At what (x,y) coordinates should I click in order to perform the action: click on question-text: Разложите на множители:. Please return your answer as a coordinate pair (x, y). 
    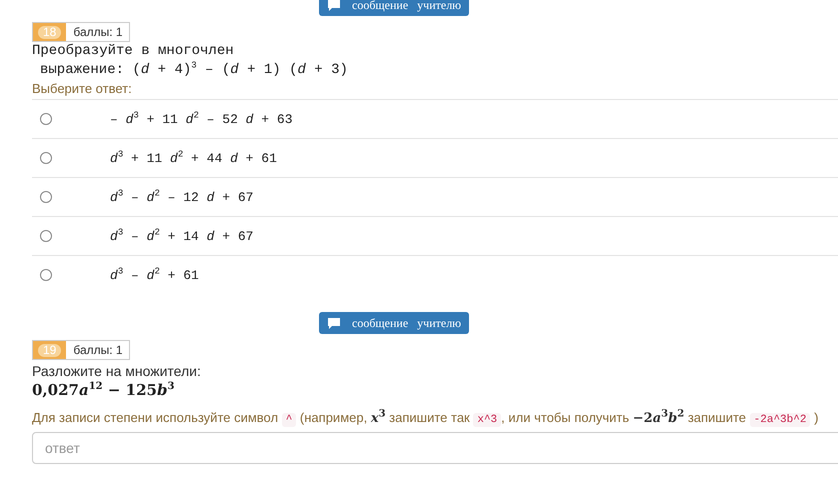
    Looking at the image, I should click on (117, 371).